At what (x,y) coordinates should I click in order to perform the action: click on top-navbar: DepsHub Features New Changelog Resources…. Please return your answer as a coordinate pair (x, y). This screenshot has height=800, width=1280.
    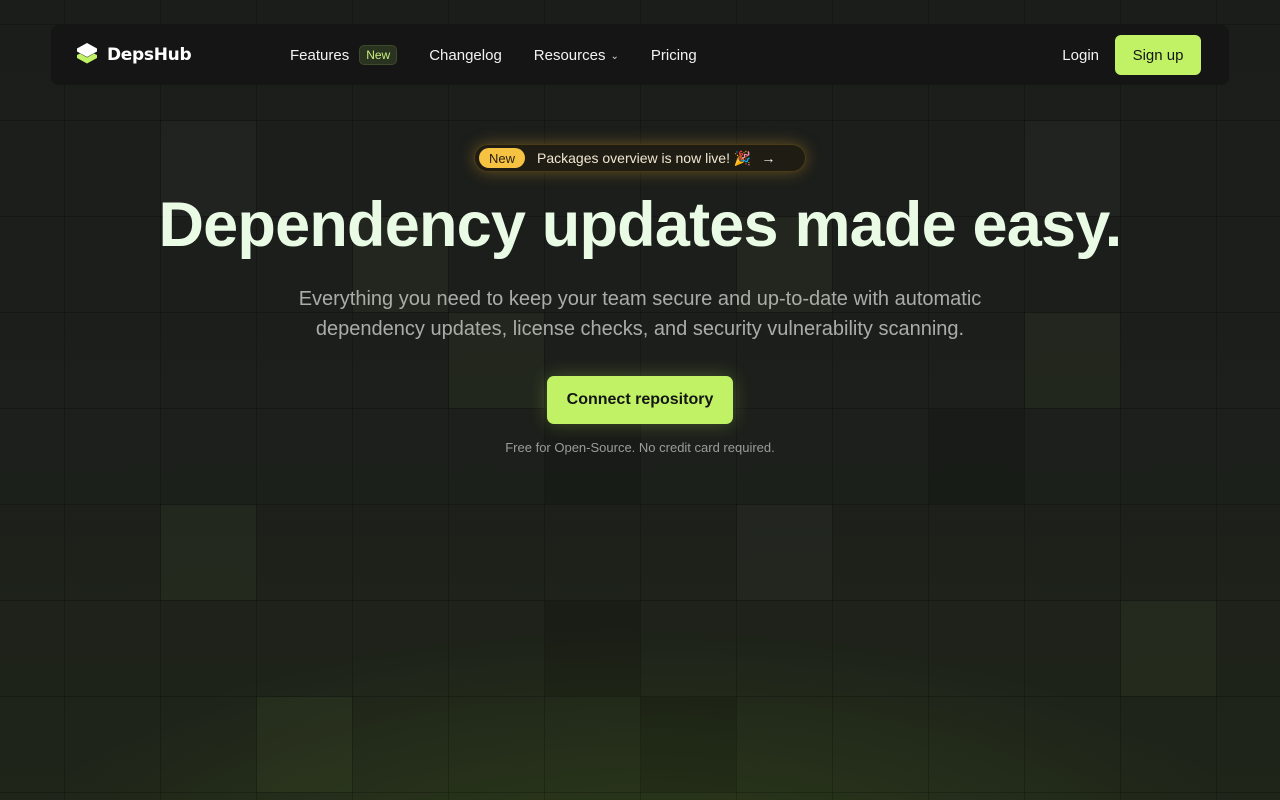
    Looking at the image, I should click on (640, 55).